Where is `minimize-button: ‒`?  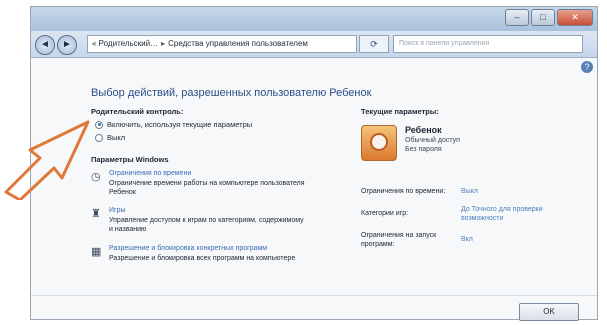 minimize-button: ‒ is located at coordinates (517, 17).